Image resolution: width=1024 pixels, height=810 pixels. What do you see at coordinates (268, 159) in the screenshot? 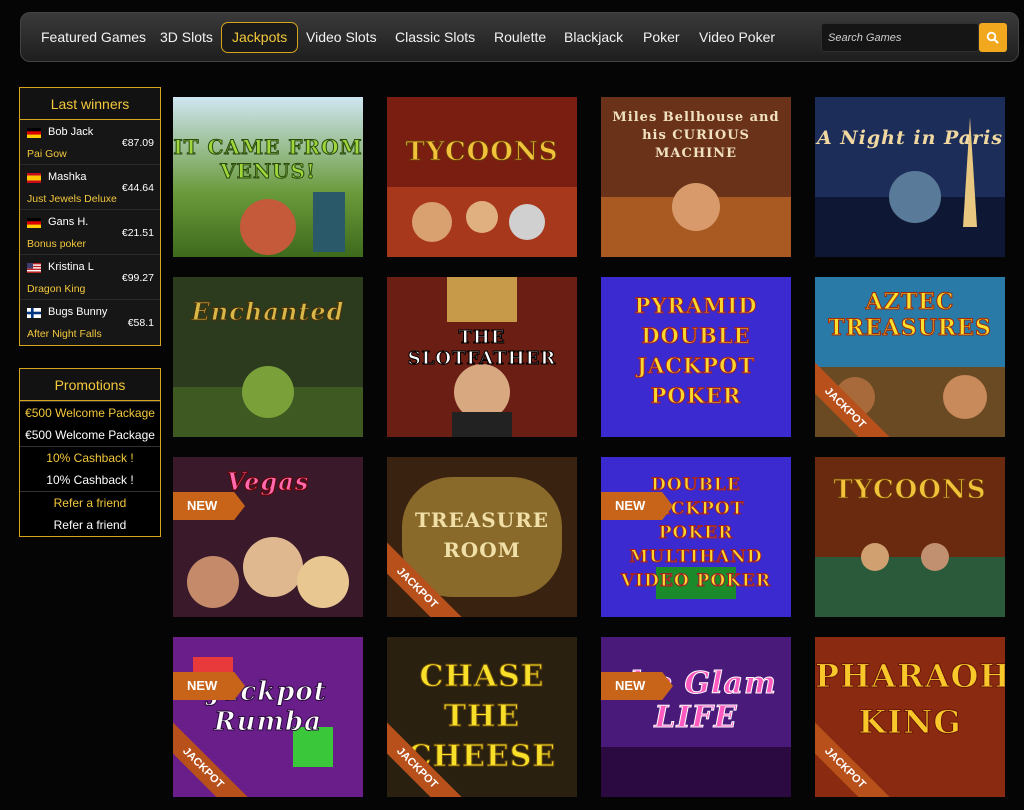
I see `game-title: IT CAME FROM VENUS!` at bounding box center [268, 159].